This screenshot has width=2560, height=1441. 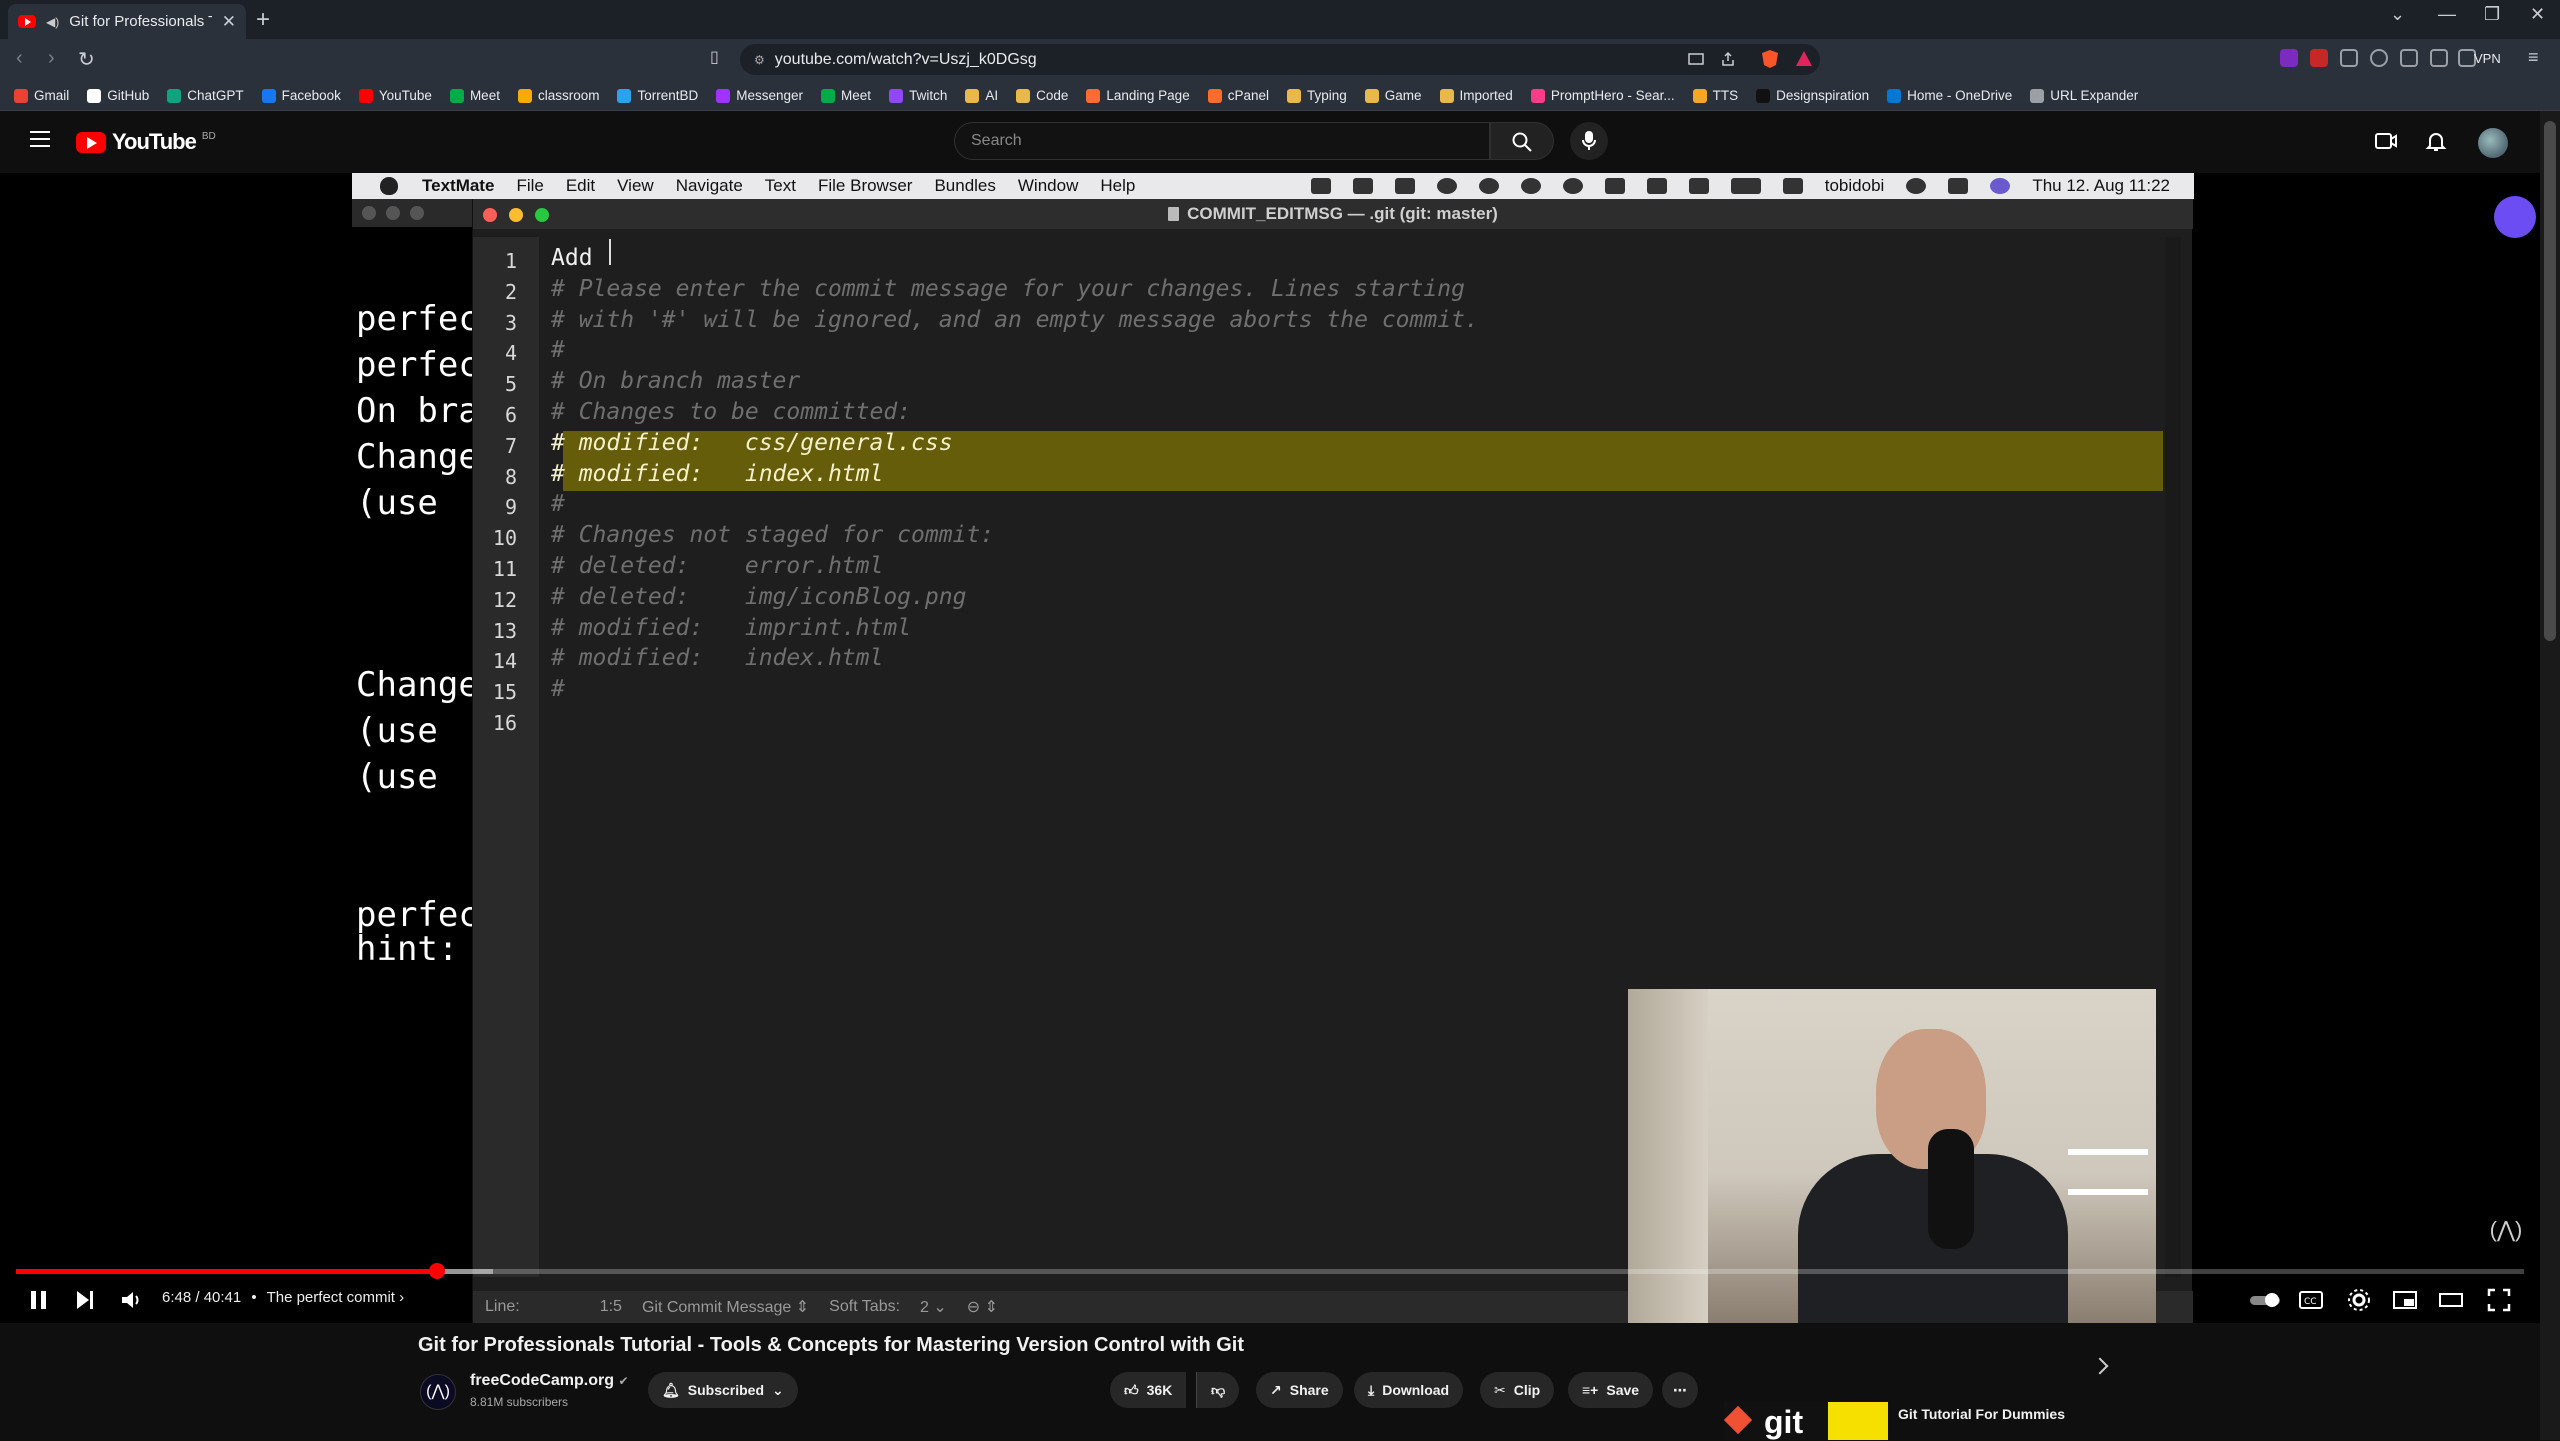 I want to click on close-window-button: ✕, so click(x=2537, y=14).